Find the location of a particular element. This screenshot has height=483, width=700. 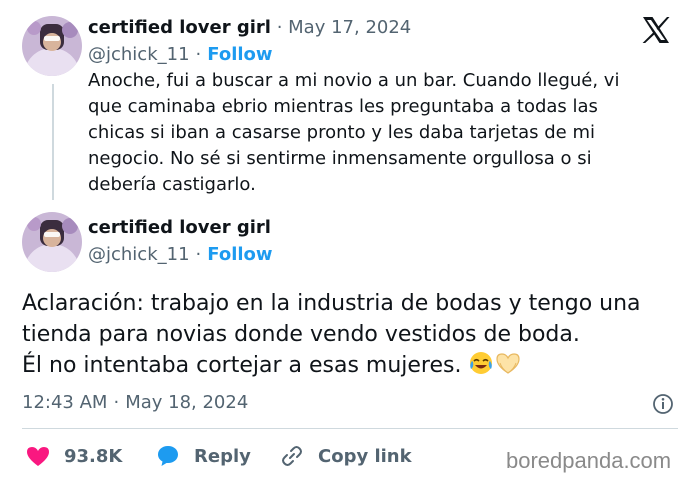

author-name: certified lover girl is located at coordinates (179, 227).